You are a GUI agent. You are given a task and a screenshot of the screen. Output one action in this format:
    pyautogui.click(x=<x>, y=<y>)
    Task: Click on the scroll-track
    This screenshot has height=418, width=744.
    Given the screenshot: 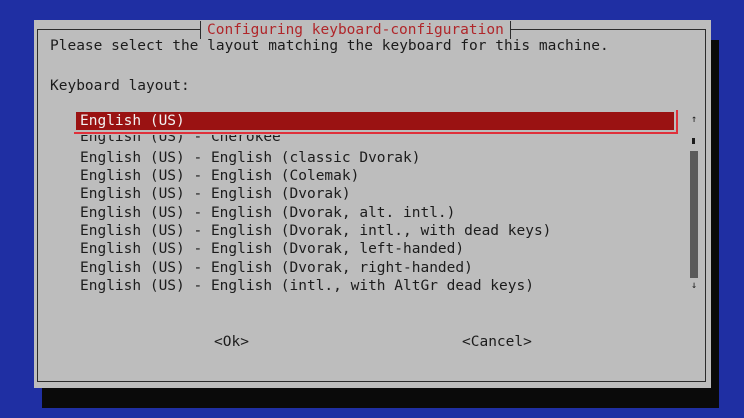 What is the action you would take?
    pyautogui.click(x=694, y=214)
    